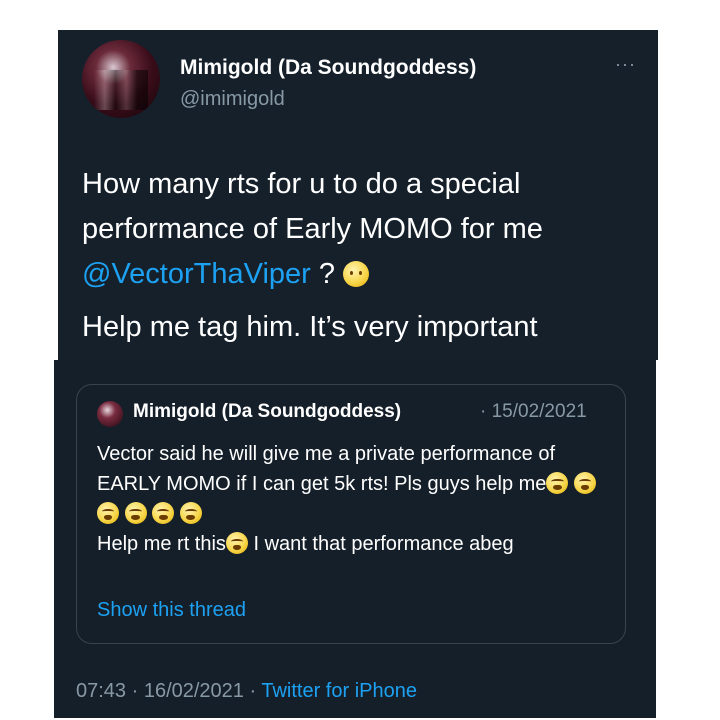 Image resolution: width=720 pixels, height=720 pixels. Describe the element at coordinates (310, 327) in the screenshot. I see `tweet-line-2: Help me tag him. It’s very important` at that location.